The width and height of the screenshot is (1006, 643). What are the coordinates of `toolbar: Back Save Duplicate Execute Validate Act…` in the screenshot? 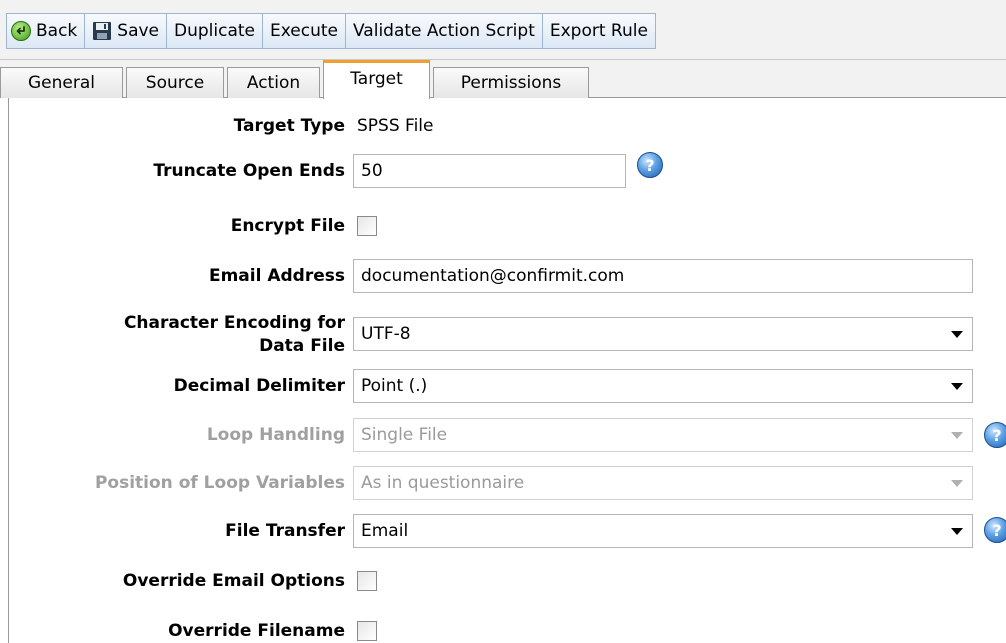 It's located at (503, 30).